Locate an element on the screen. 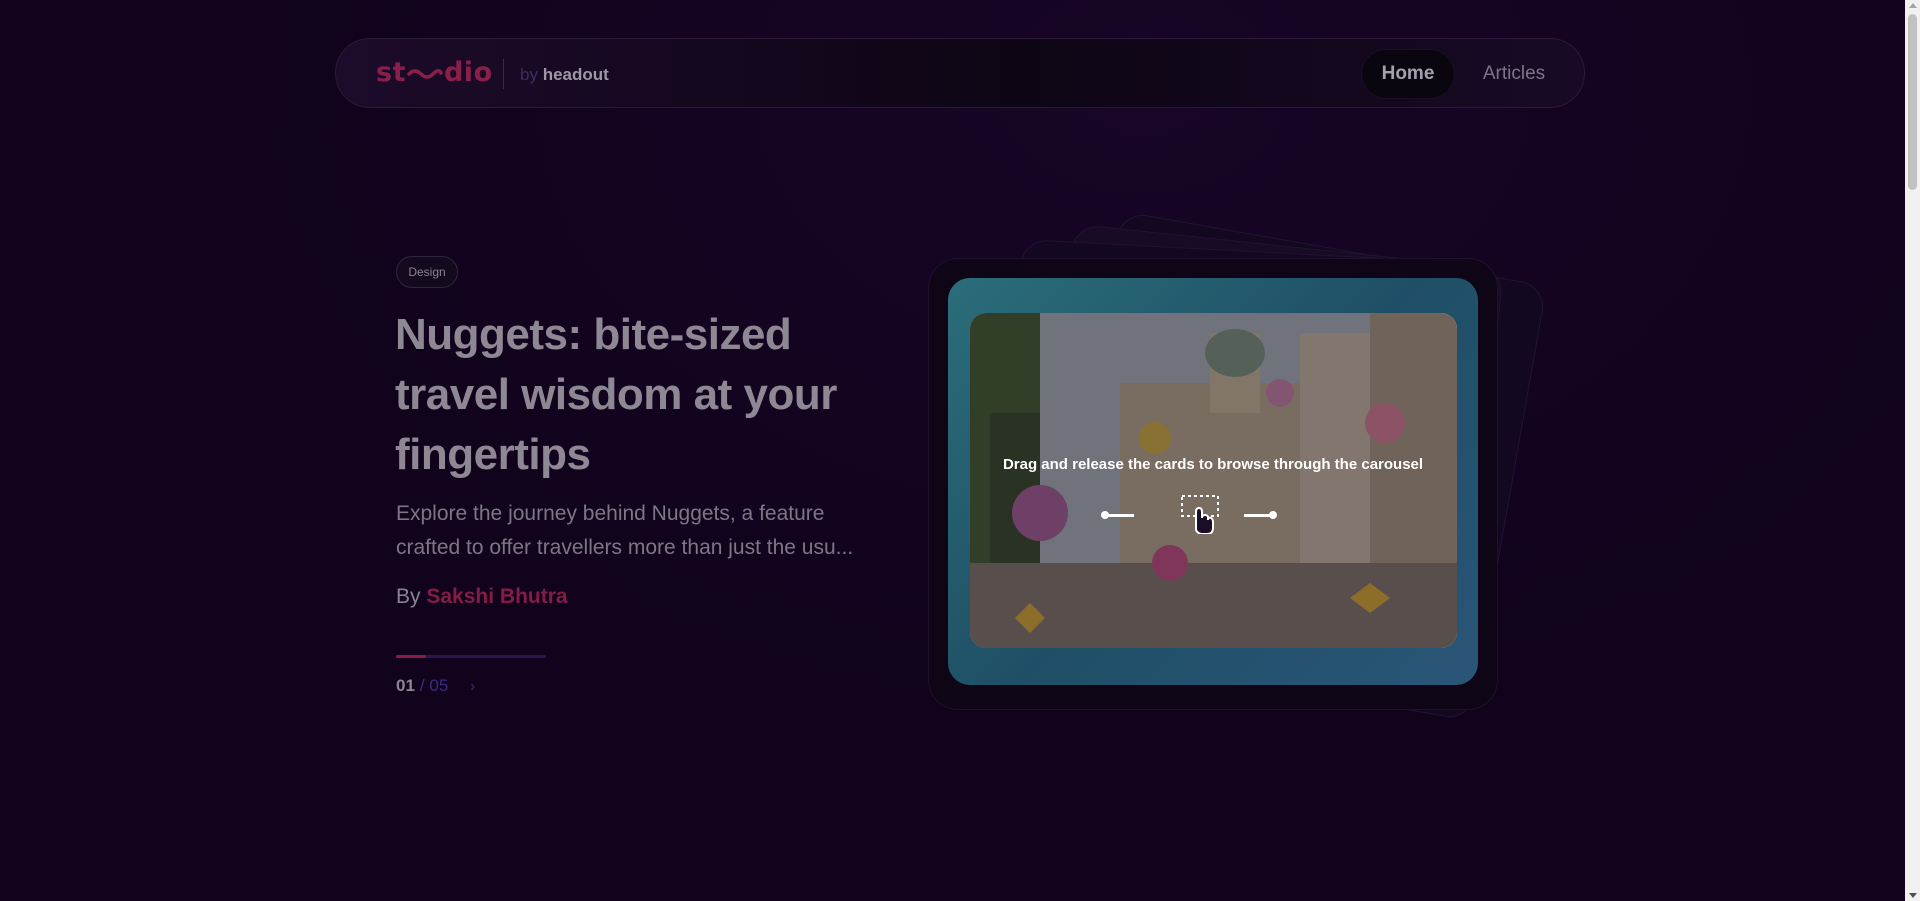 The height and width of the screenshot is (901, 1920). pager-total: / 05 is located at coordinates (434, 685).